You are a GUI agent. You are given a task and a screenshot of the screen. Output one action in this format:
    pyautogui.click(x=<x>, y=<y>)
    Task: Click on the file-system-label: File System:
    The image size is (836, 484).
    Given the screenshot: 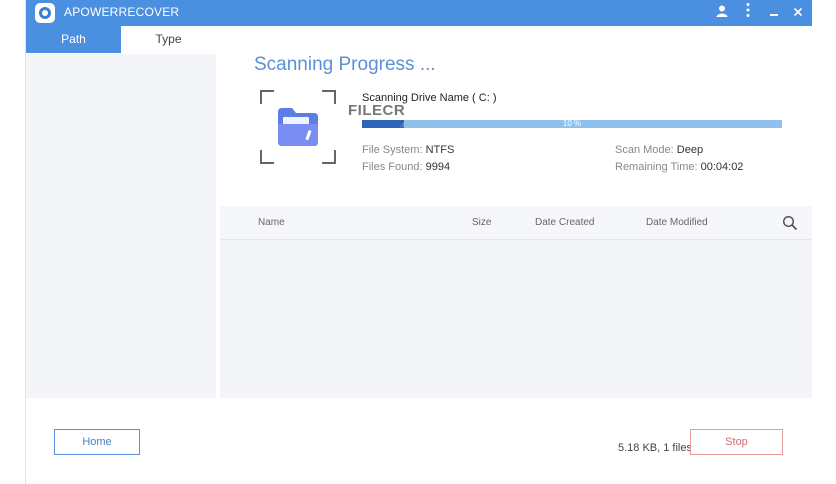 What is the action you would take?
    pyautogui.click(x=392, y=150)
    